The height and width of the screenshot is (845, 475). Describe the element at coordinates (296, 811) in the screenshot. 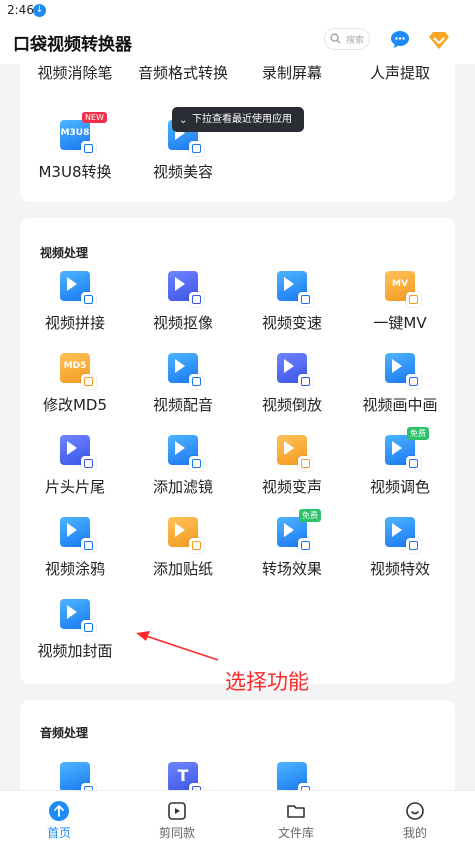

I see `folder-icon` at that location.